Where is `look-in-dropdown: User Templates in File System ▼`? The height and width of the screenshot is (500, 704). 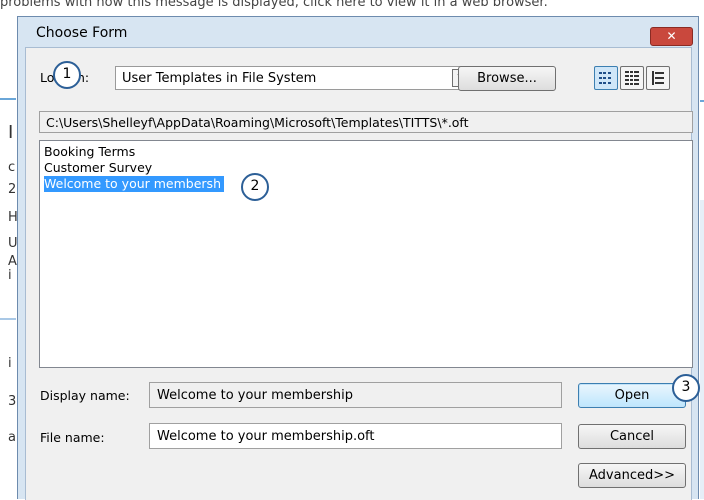
look-in-dropdown: User Templates in File System ▼ is located at coordinates (294, 78).